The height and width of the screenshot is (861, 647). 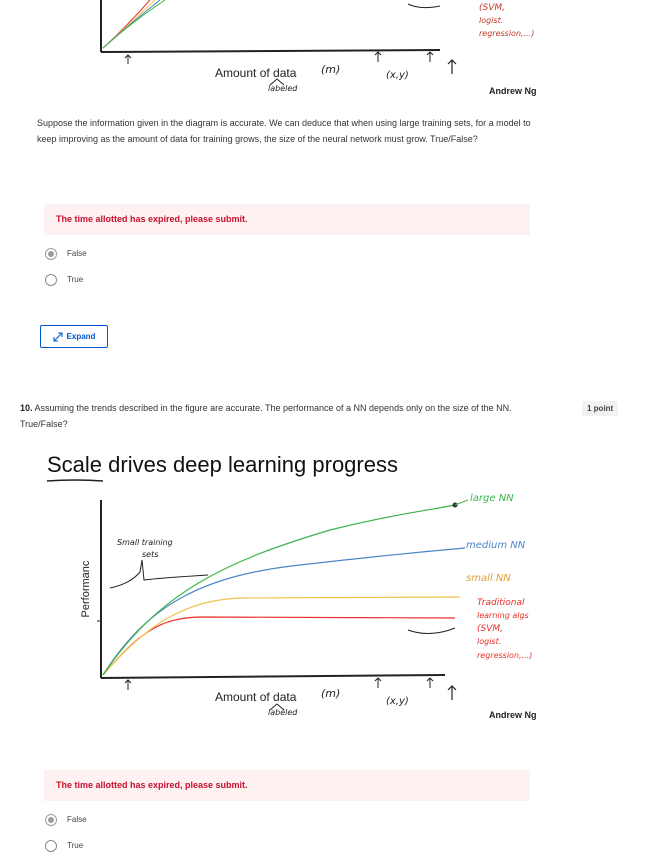 I want to click on legend-medium-nn: medium NN, so click(x=496, y=545).